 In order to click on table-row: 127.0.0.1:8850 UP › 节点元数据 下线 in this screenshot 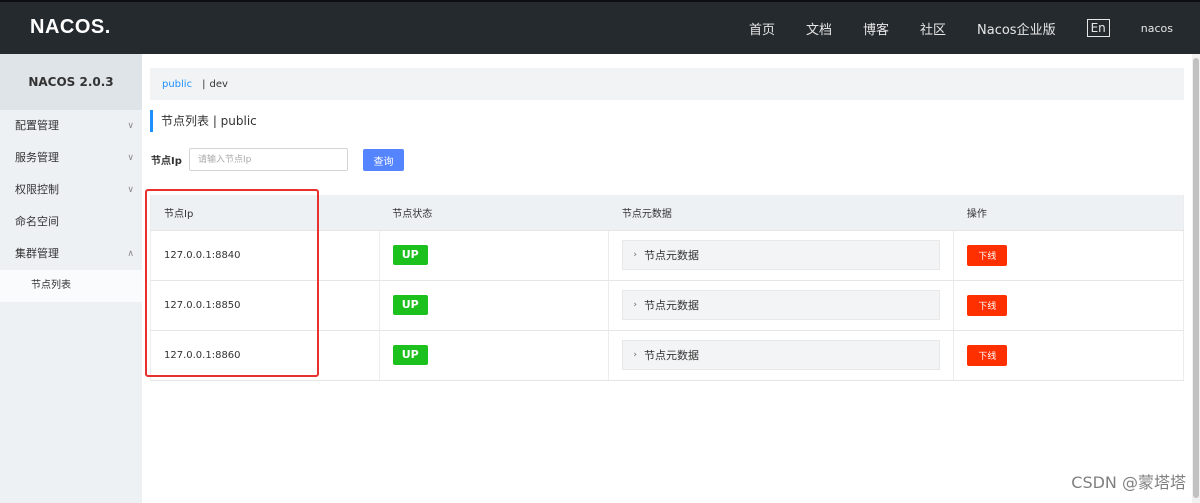, I will do `click(667, 305)`.